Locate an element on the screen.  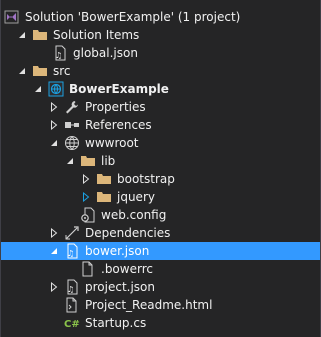
tree-item-solution-items: Solution Items is located at coordinates (160, 35).